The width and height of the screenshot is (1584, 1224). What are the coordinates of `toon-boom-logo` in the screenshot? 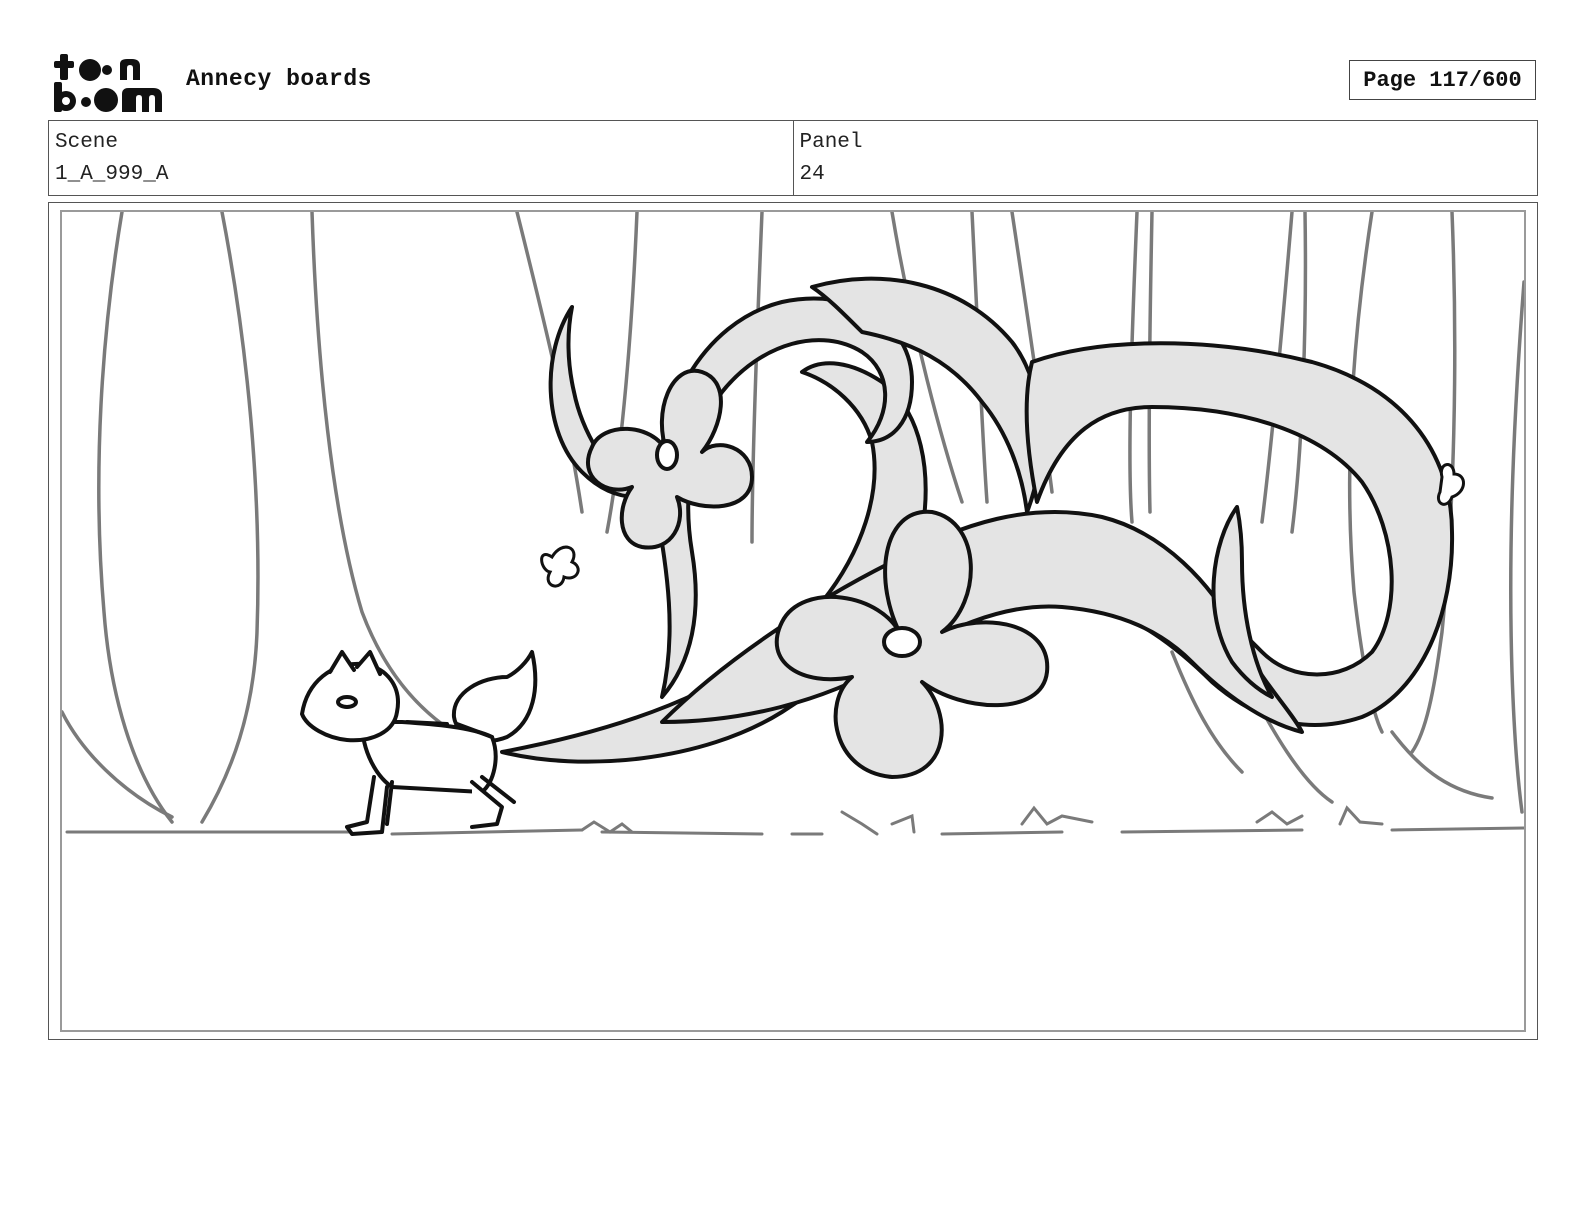 It's located at (108, 83).